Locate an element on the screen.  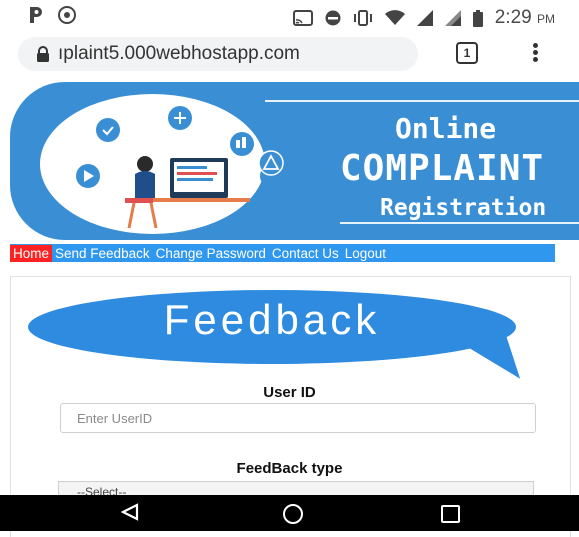
cast-icon is located at coordinates (302, 18).